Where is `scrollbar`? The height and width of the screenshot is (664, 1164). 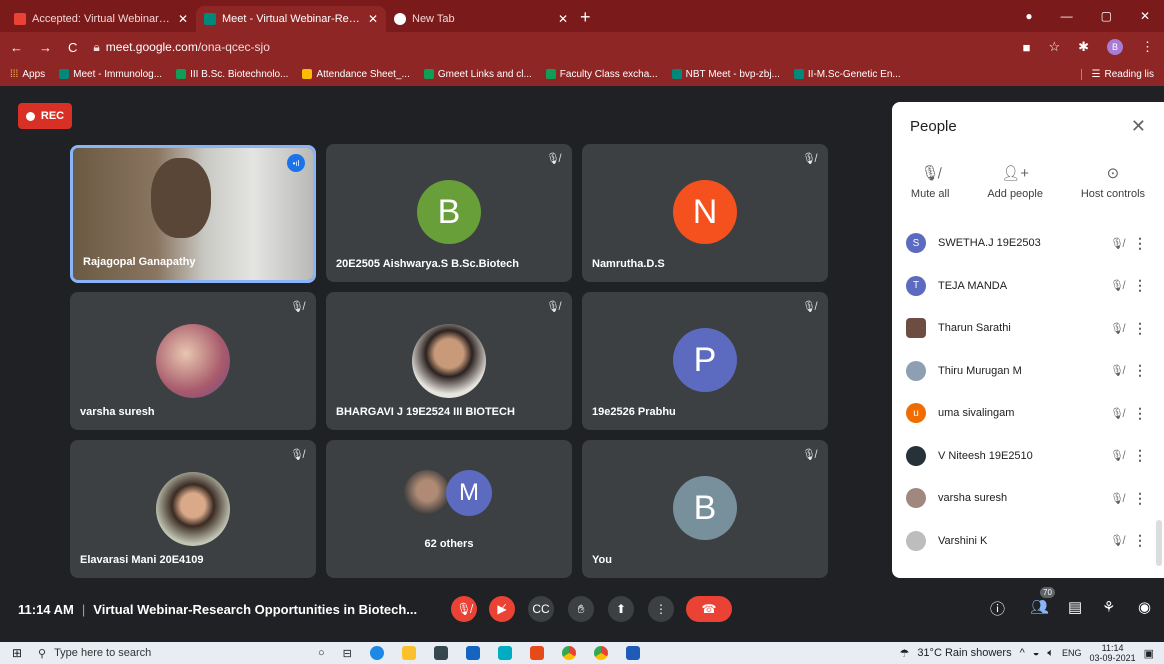 scrollbar is located at coordinates (1159, 543).